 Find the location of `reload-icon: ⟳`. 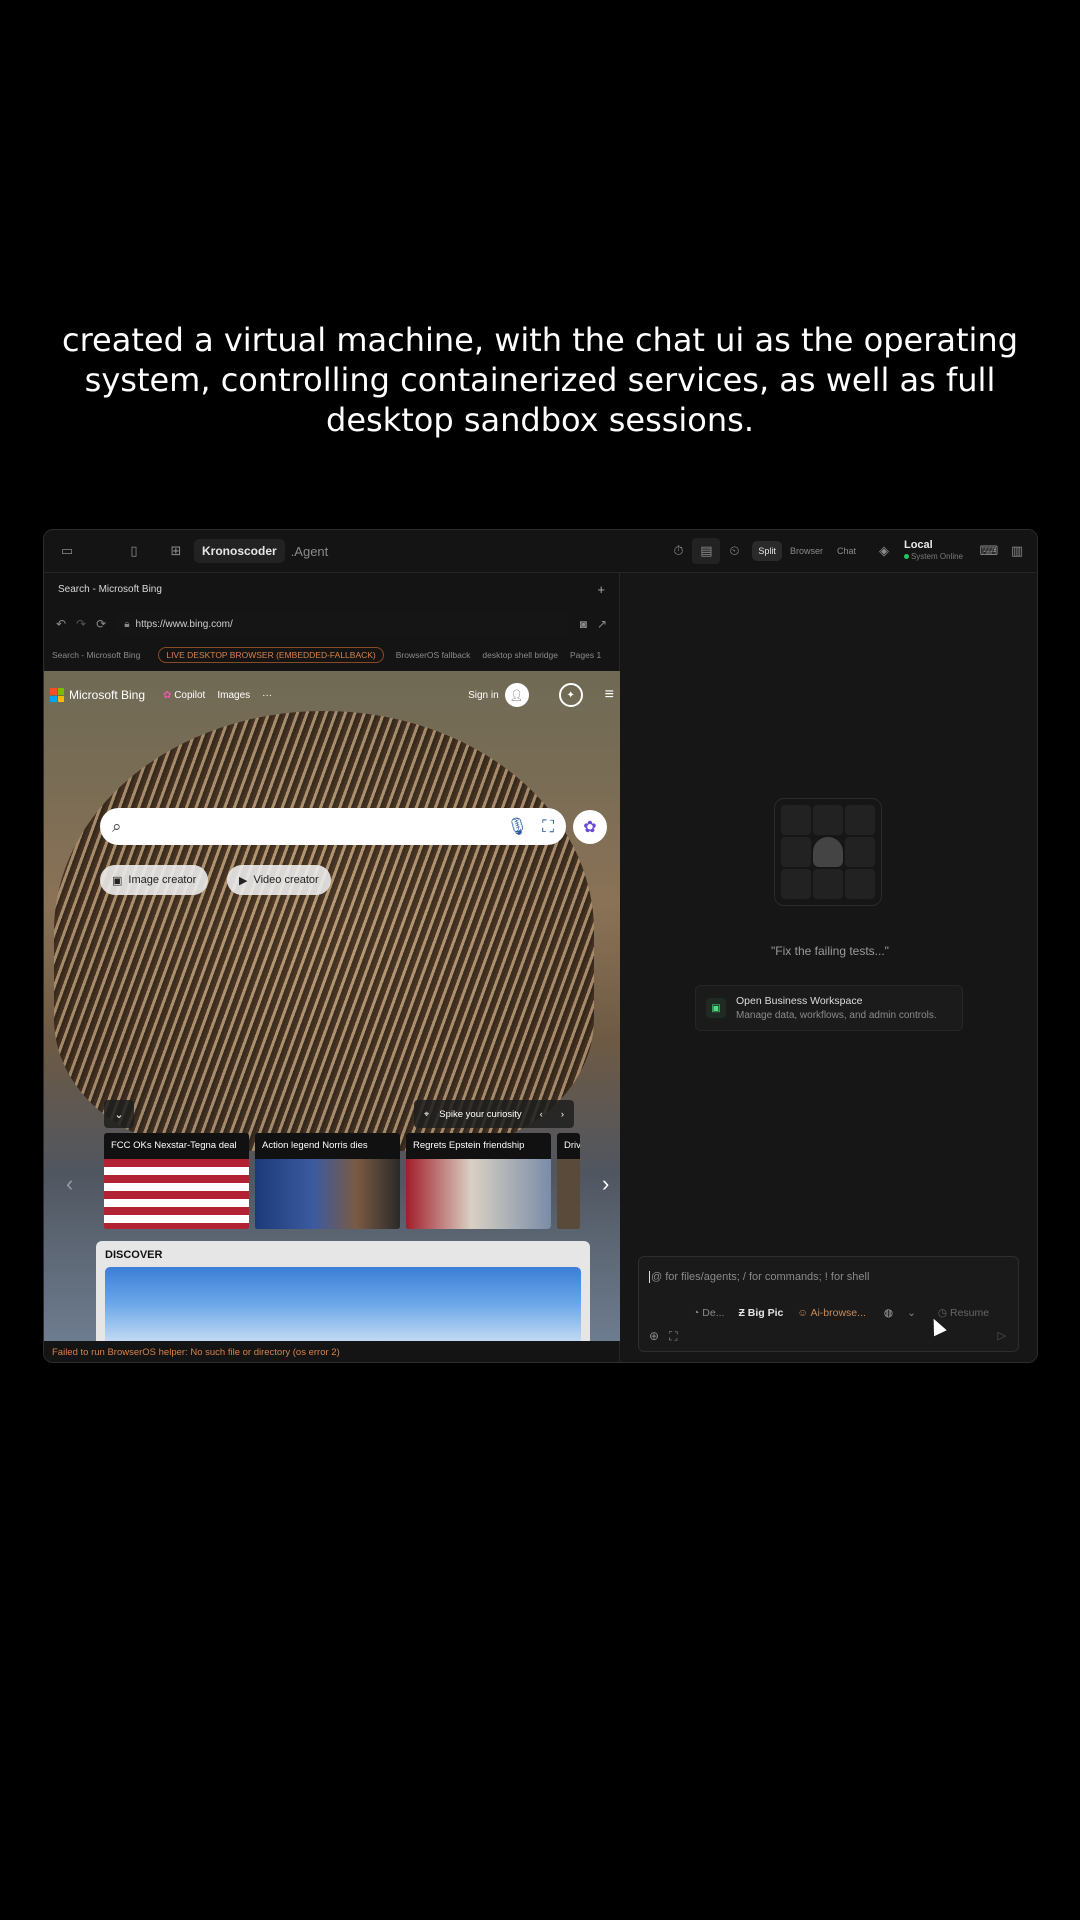

reload-icon: ⟳ is located at coordinates (101, 624).